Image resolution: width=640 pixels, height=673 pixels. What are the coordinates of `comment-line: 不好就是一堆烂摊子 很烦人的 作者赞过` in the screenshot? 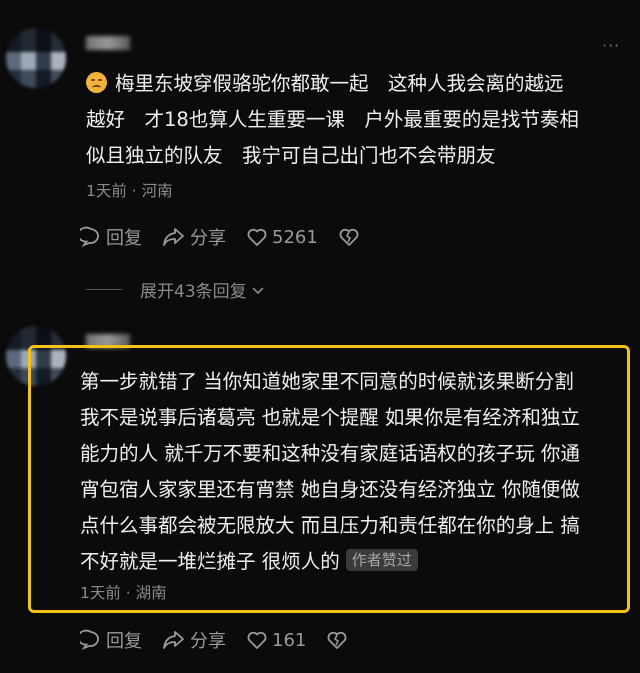 It's located at (330, 562).